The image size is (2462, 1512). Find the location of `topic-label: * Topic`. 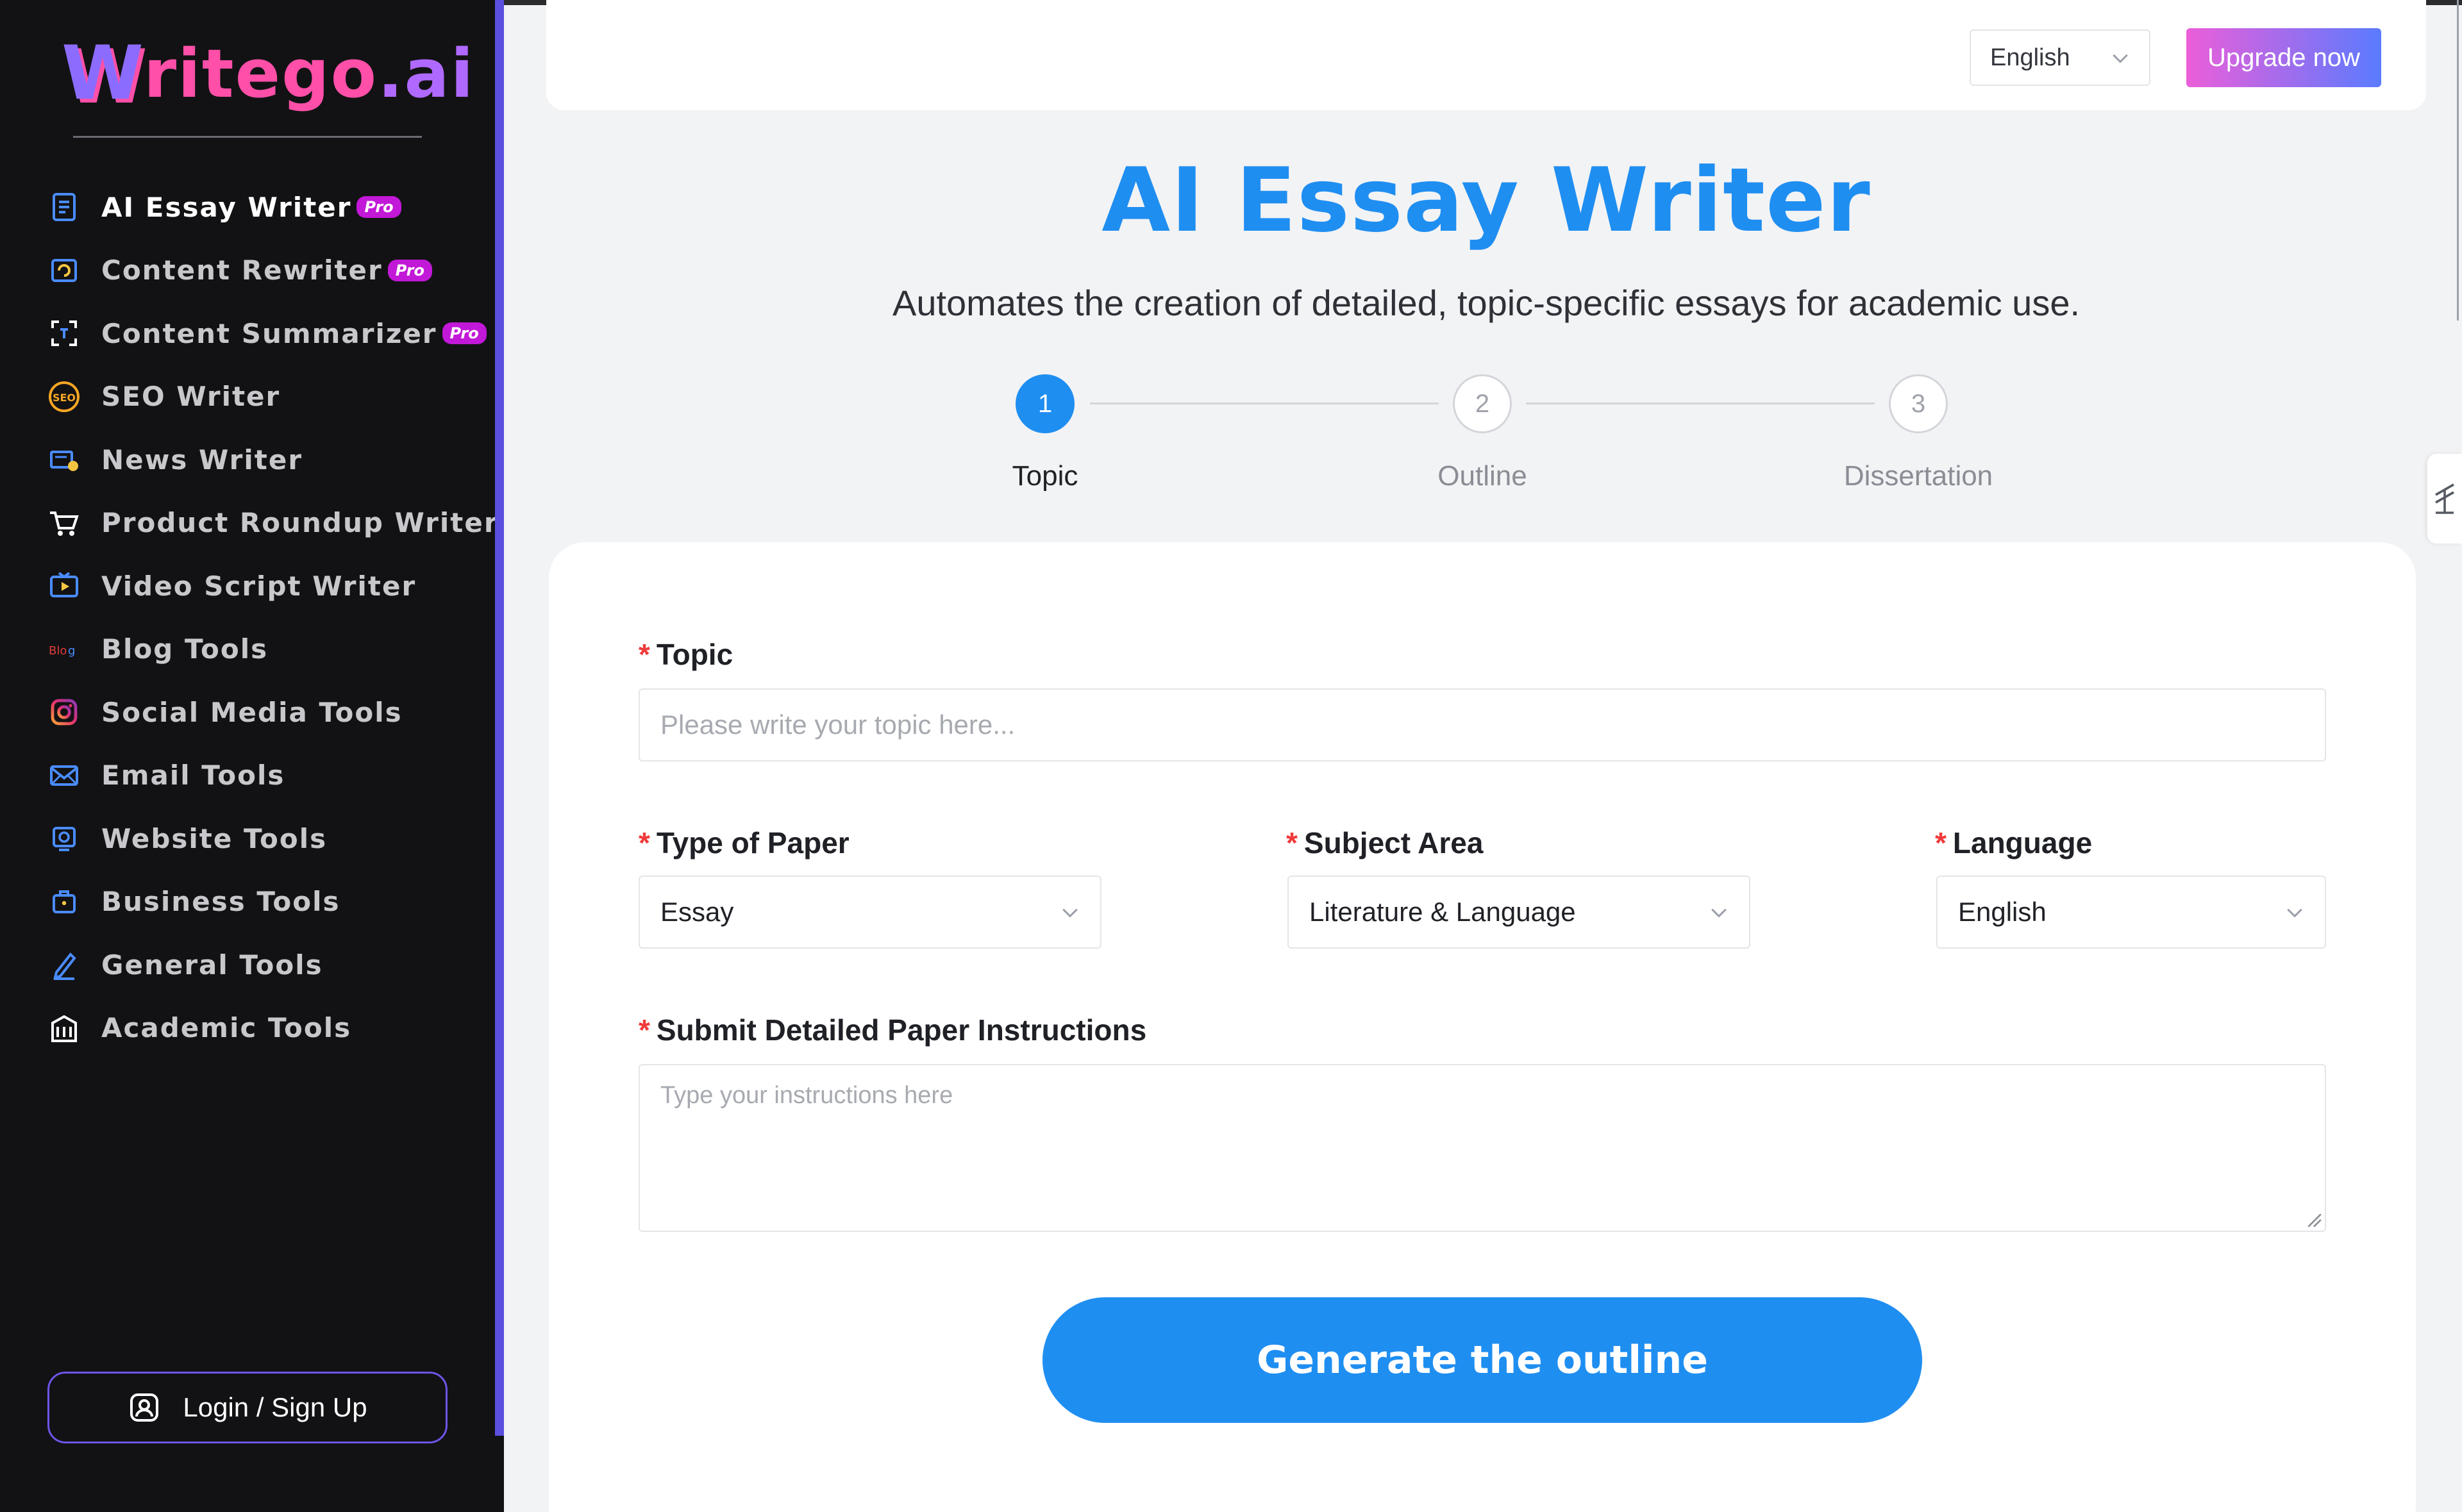

topic-label: * Topic is located at coordinates (686, 654).